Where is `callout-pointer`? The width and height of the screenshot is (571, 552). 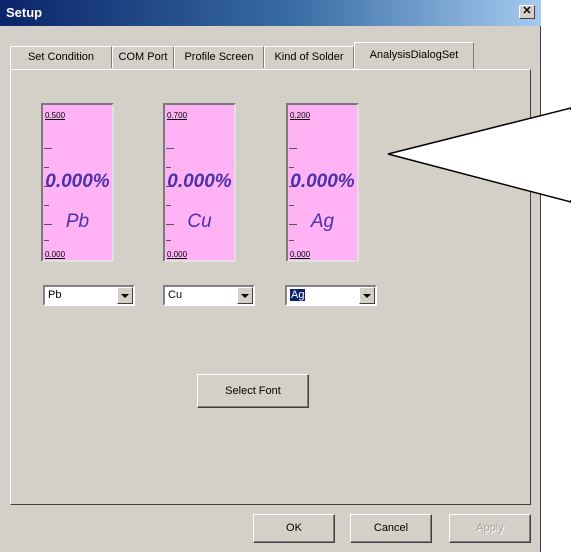
callout-pointer is located at coordinates (479, 155).